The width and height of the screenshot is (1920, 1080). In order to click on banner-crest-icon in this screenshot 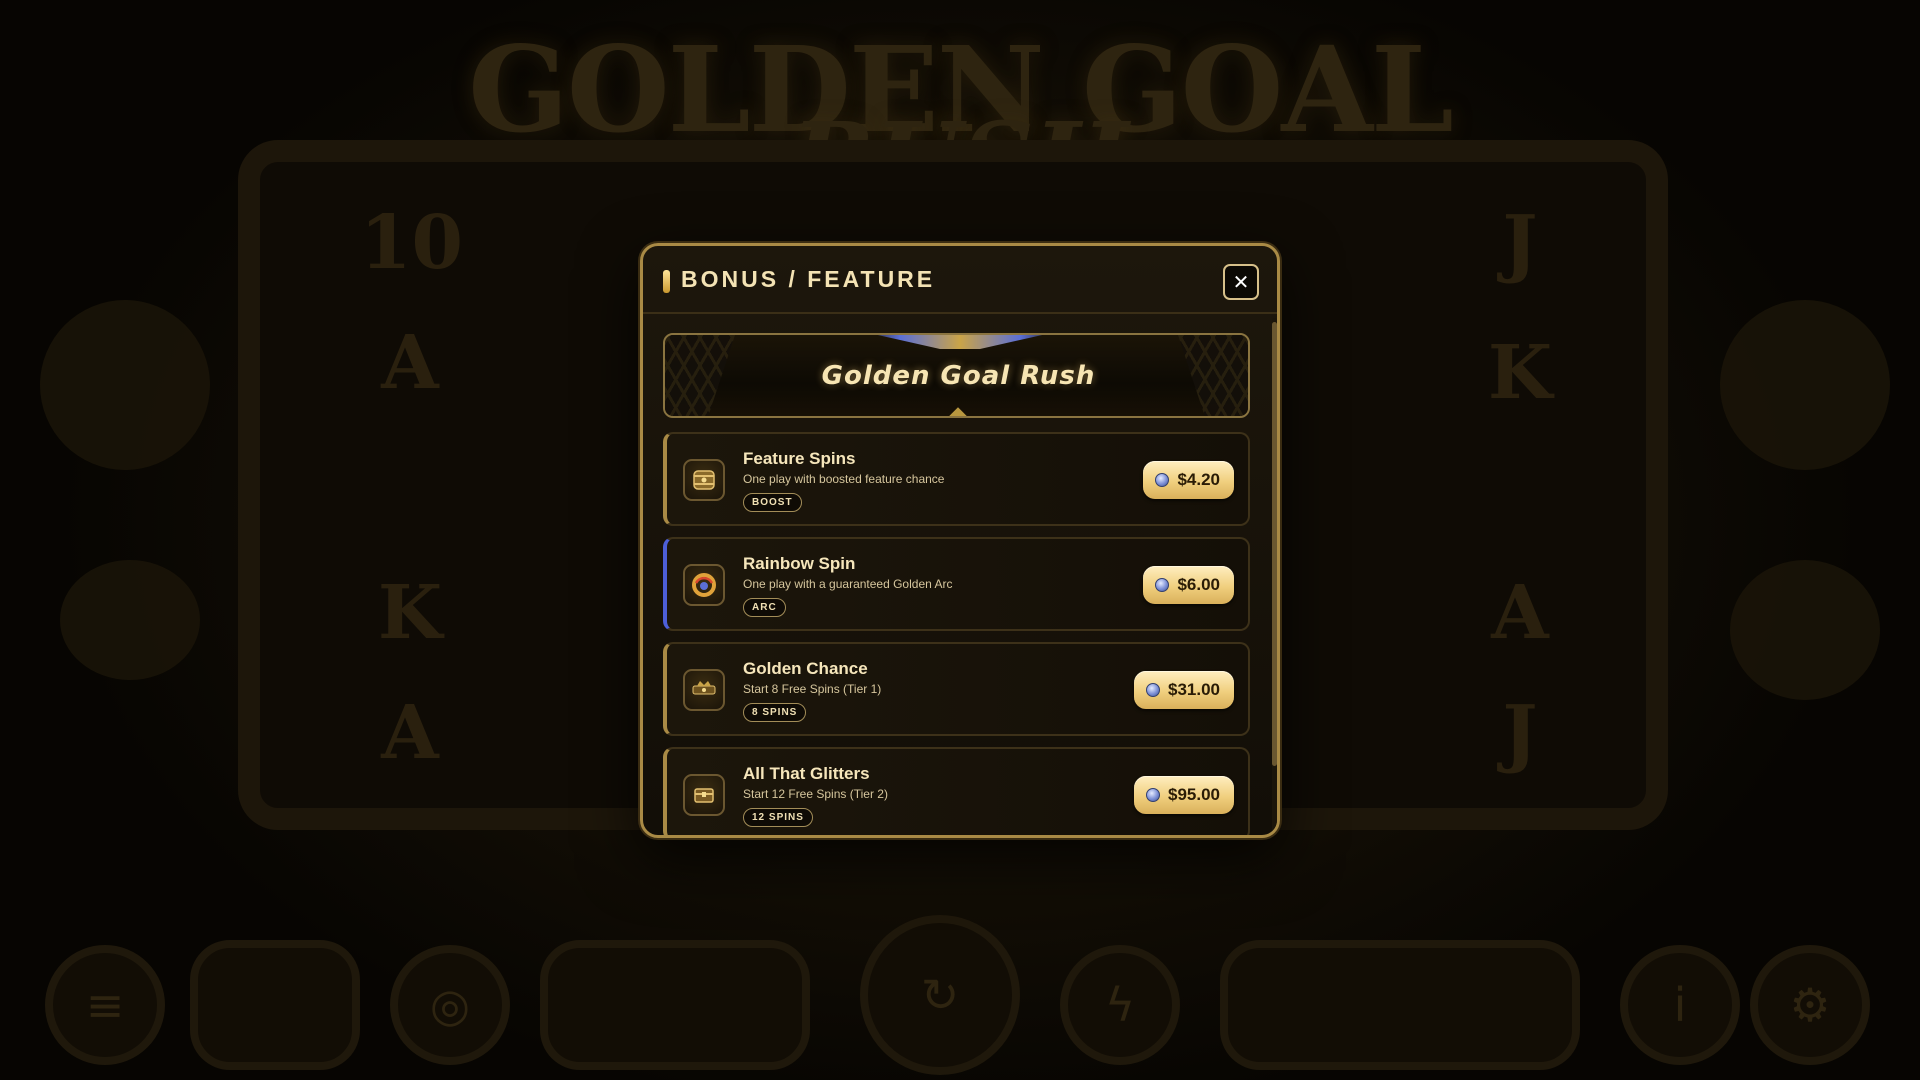, I will do `click(960, 342)`.